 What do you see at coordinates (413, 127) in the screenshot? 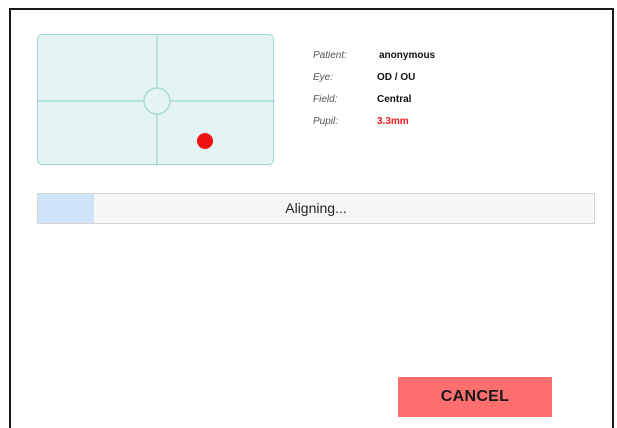
I see `pupil-row: Pupil: 3.3mm` at bounding box center [413, 127].